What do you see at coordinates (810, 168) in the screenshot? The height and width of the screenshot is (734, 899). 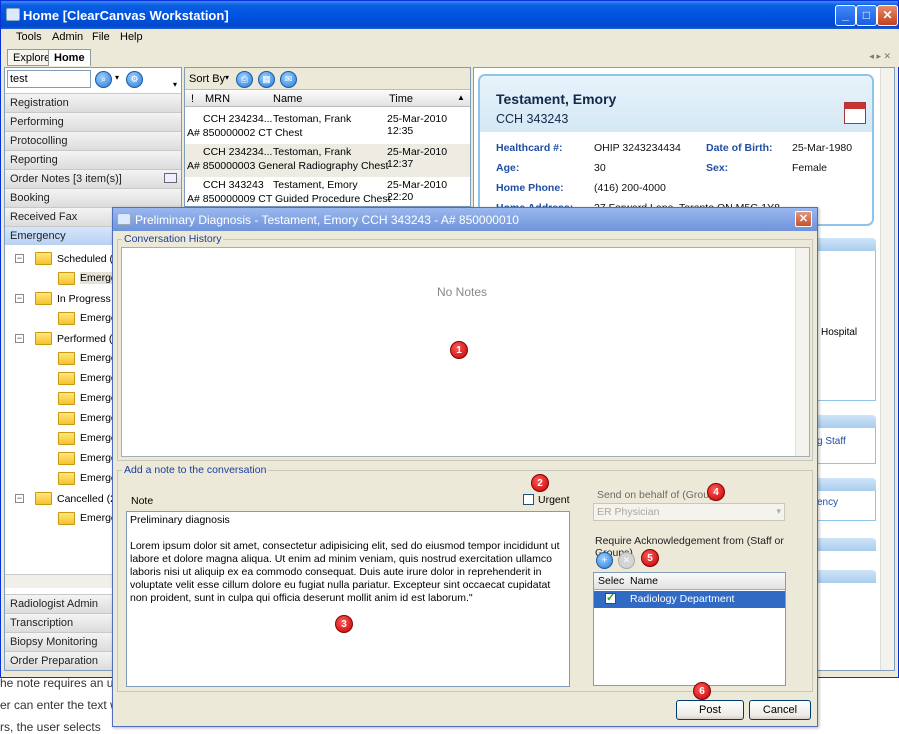 I see `sex-value: Female` at bounding box center [810, 168].